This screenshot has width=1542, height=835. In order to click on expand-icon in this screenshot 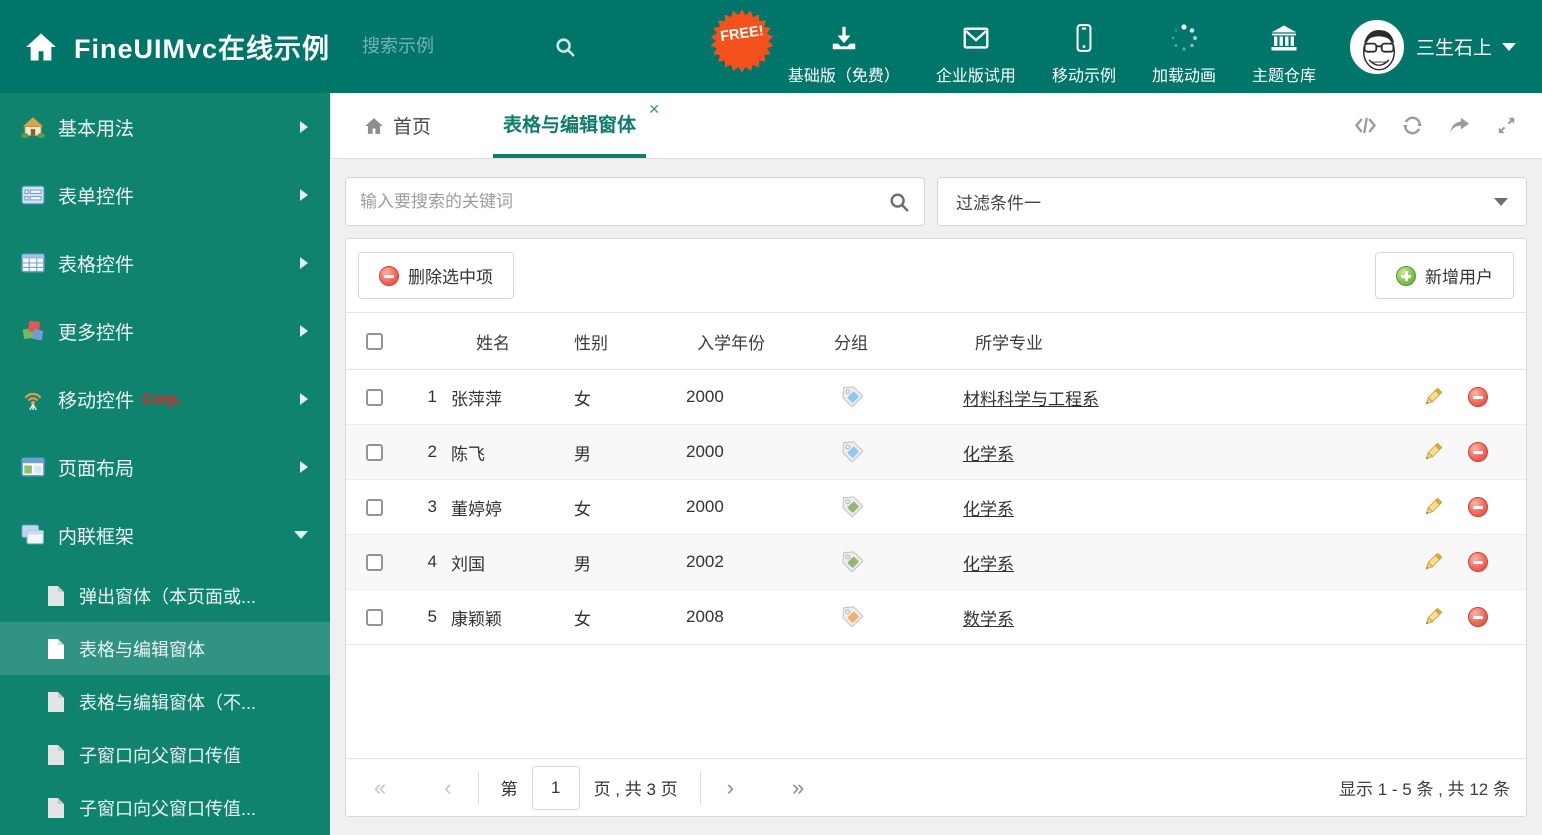, I will do `click(1506, 125)`.